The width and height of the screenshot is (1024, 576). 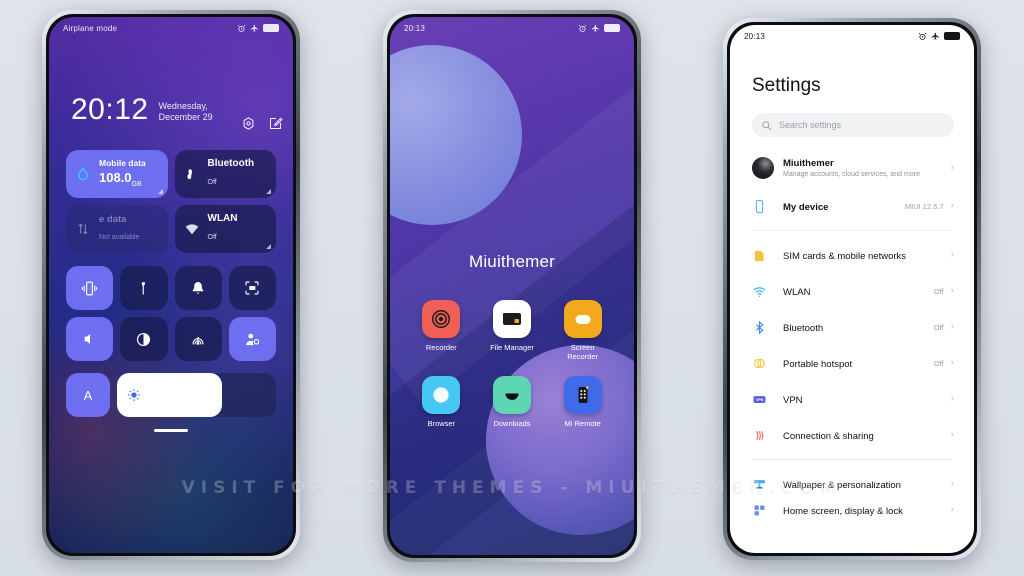 What do you see at coordinates (222, 219) in the screenshot?
I see `tile-wlan-title: WLAN` at bounding box center [222, 219].